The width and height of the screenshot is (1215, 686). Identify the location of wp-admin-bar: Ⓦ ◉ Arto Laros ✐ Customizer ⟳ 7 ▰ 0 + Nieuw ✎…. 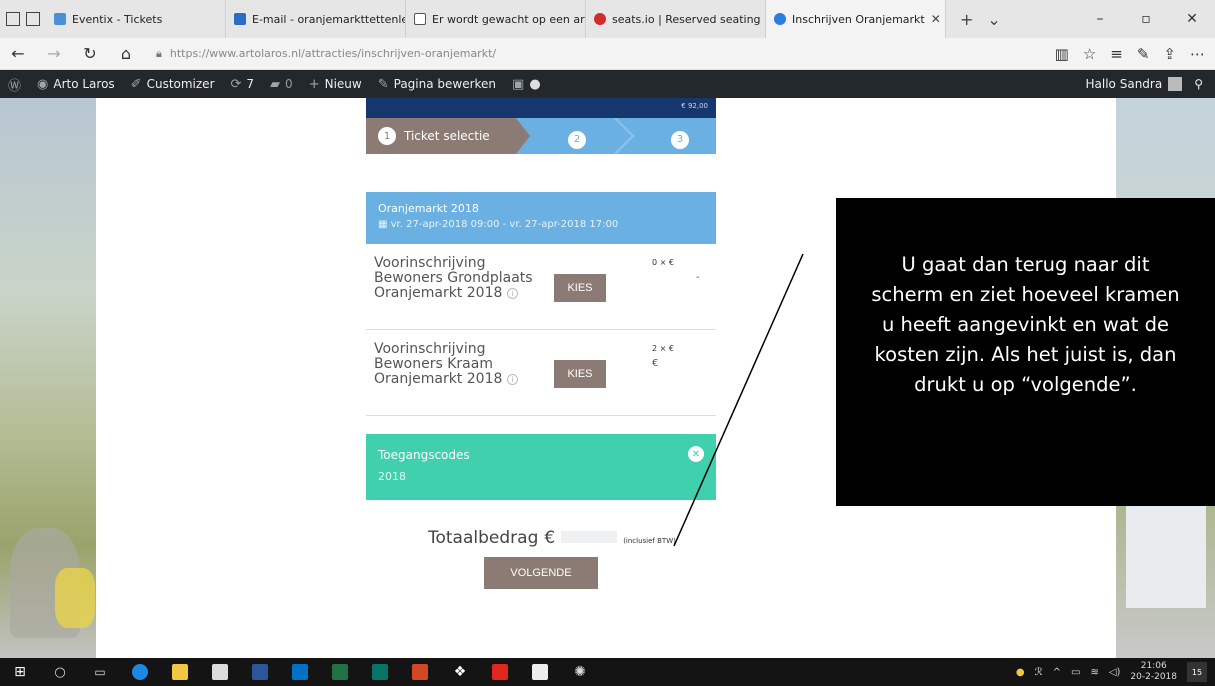
(607, 84).